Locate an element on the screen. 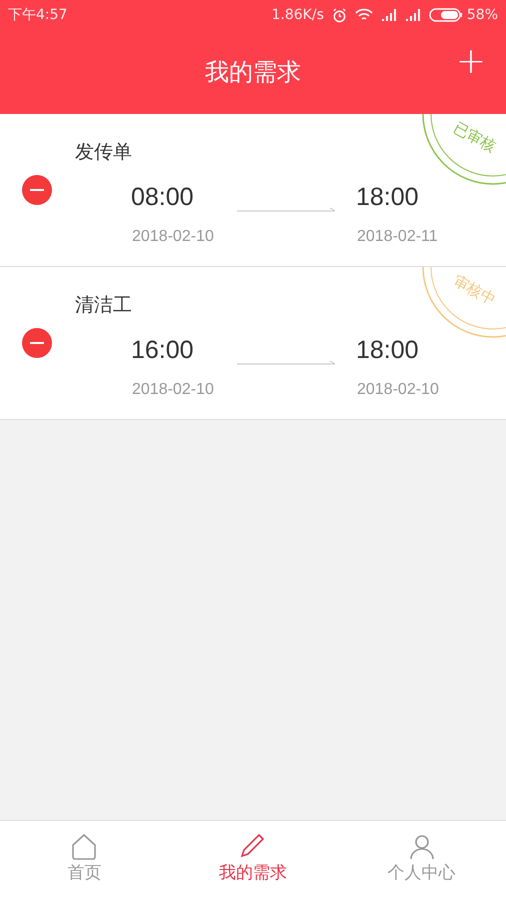 The width and height of the screenshot is (506, 900). nav-tab: 个人中心 is located at coordinates (421, 860).